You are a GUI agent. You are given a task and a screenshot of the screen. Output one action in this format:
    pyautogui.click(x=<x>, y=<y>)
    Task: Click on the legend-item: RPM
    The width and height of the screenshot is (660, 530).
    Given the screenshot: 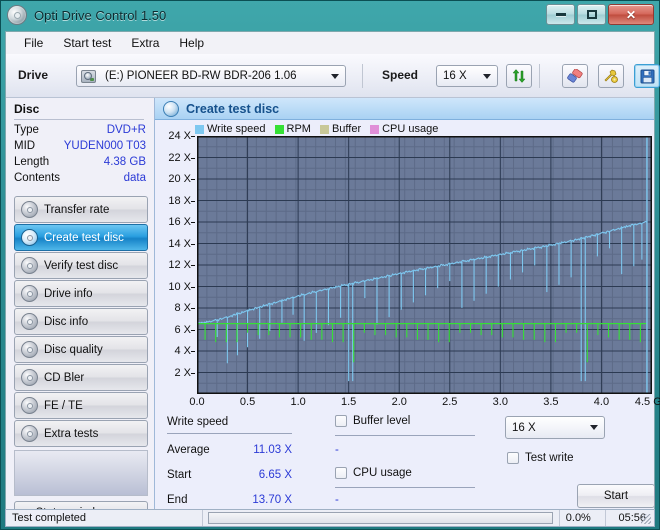 What is the action you would take?
    pyautogui.click(x=292, y=129)
    